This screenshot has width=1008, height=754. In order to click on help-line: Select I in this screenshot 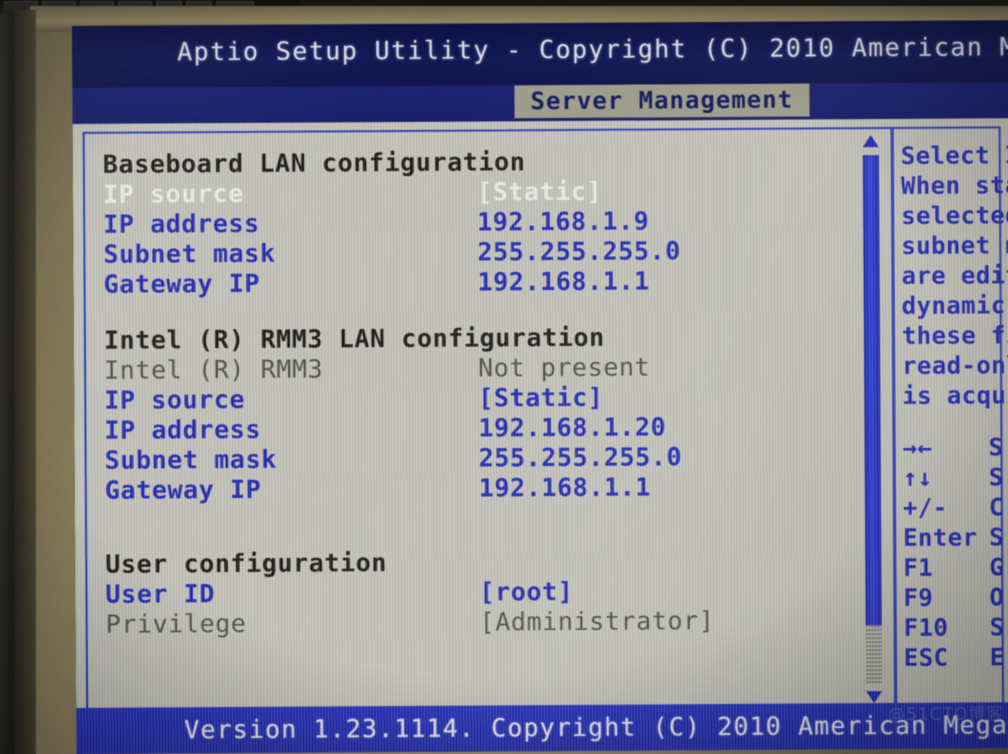, I will do `click(954, 155)`.